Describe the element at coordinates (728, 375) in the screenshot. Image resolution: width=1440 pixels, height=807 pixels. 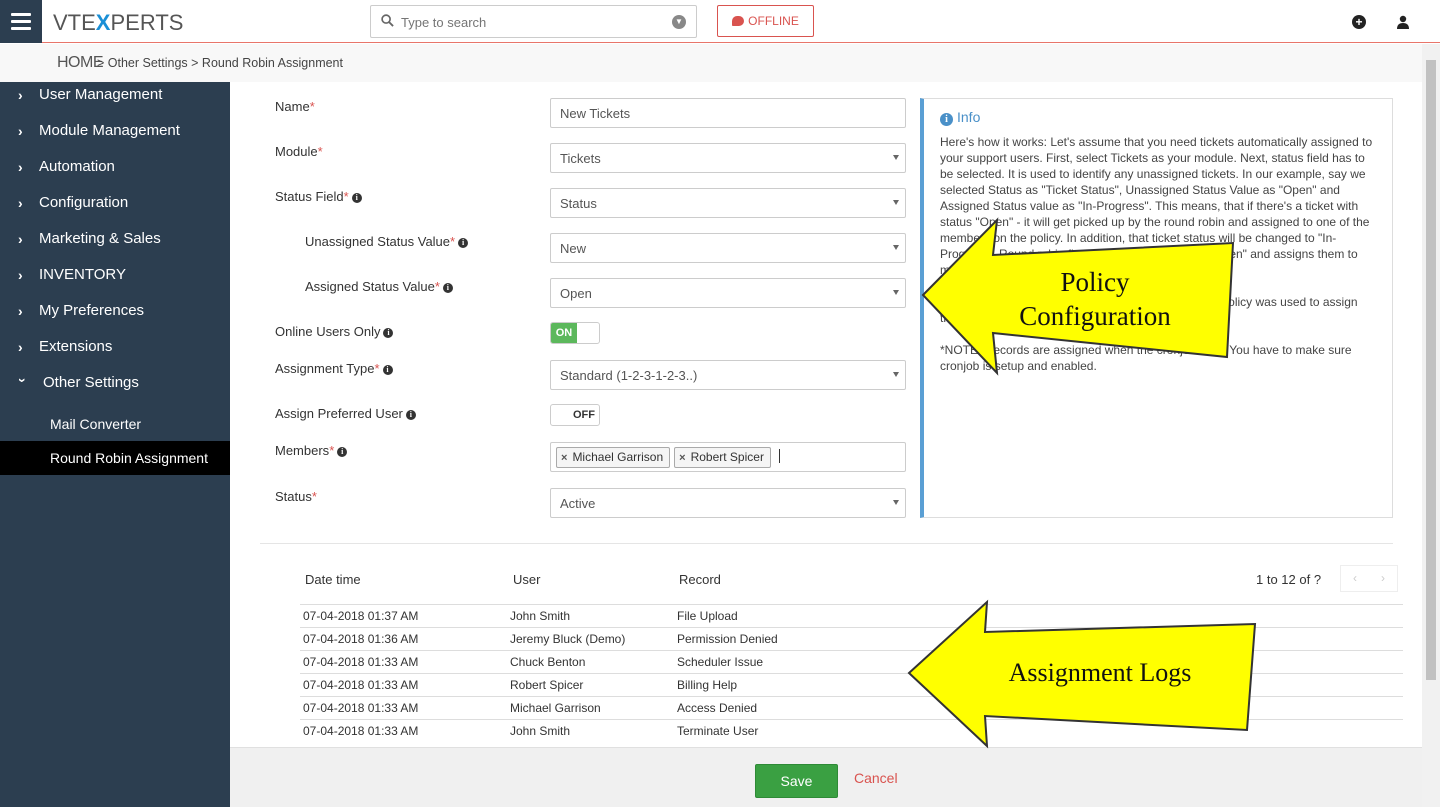
I see `assignment-type-select: Standard (1-2-3-1-2-3..)` at that location.